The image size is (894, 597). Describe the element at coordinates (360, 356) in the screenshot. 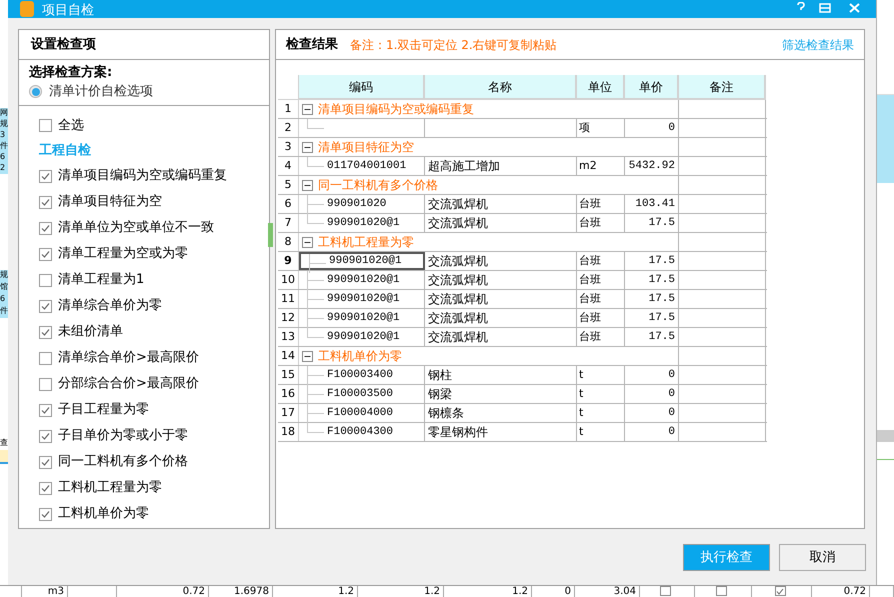

I see `group-label: 工料机单价为零` at that location.